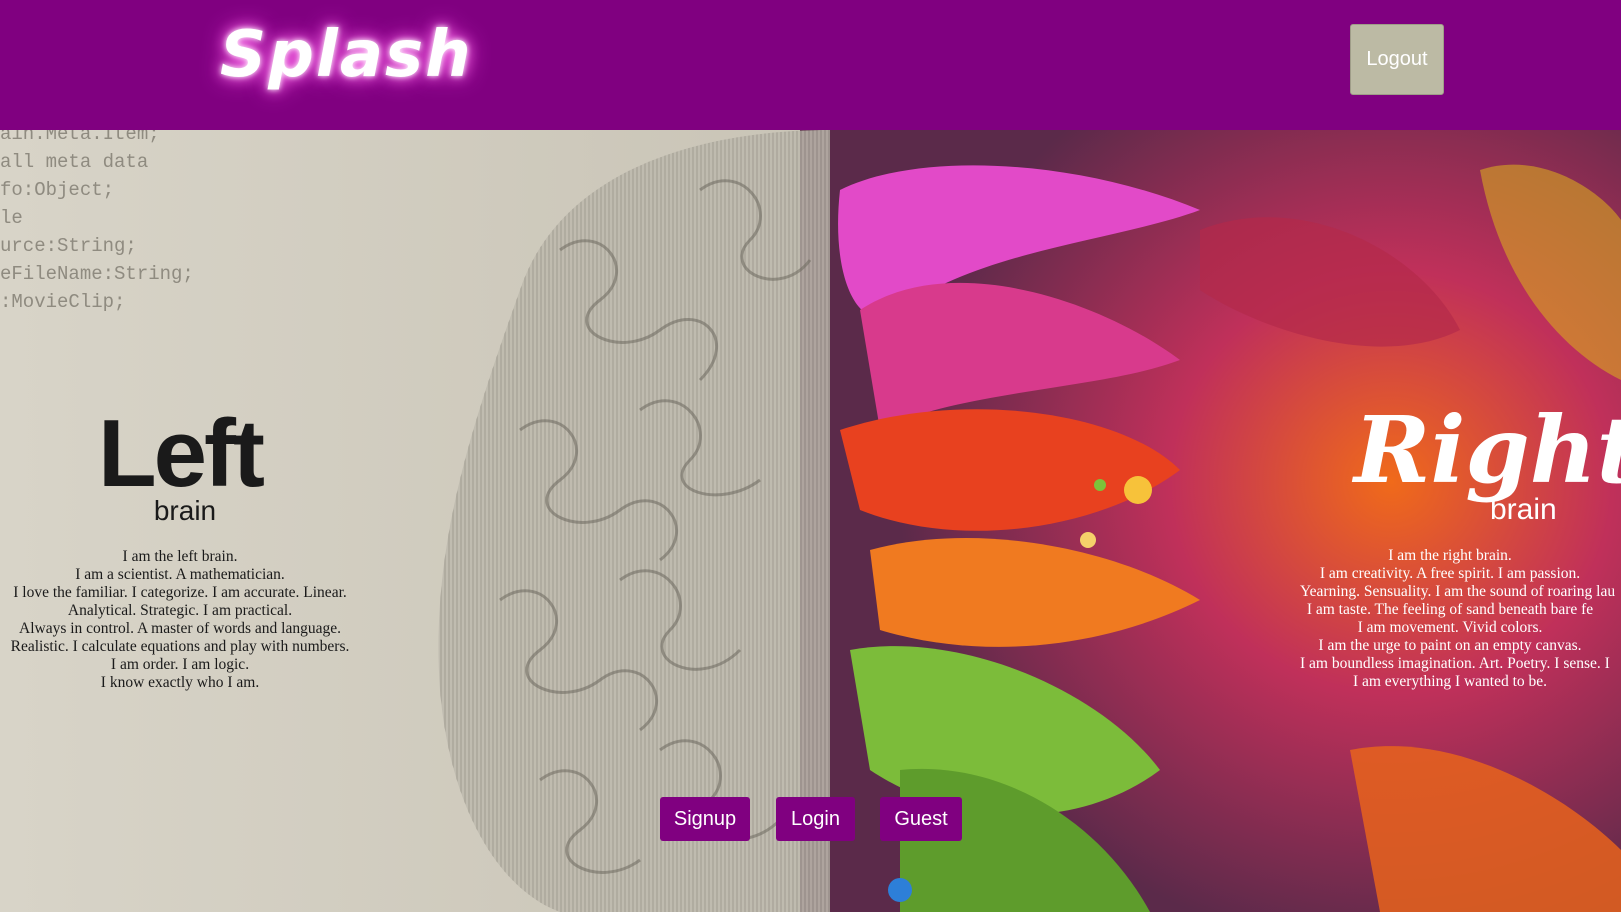  I want to click on code-line: le, so click(11, 218).